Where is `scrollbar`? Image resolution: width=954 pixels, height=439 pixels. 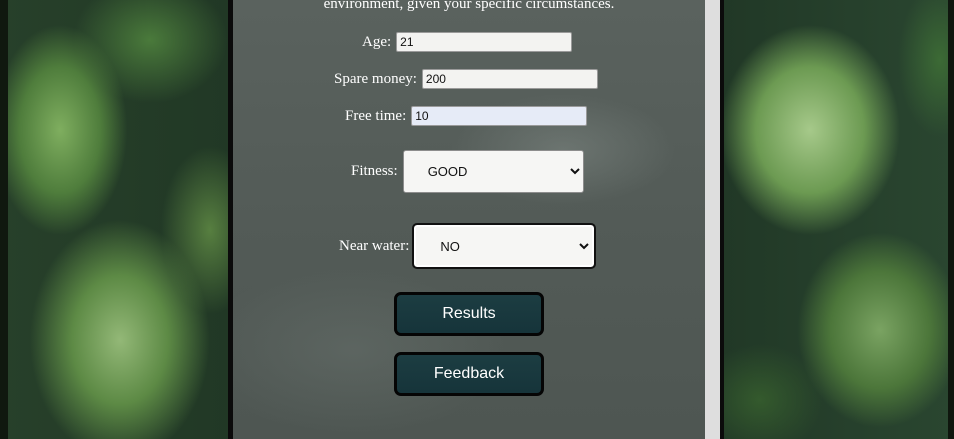 scrollbar is located at coordinates (712, 219).